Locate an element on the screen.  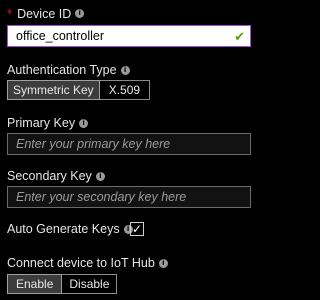
auto-generate-label: Auto Generate Keys i is located at coordinates (70, 229).